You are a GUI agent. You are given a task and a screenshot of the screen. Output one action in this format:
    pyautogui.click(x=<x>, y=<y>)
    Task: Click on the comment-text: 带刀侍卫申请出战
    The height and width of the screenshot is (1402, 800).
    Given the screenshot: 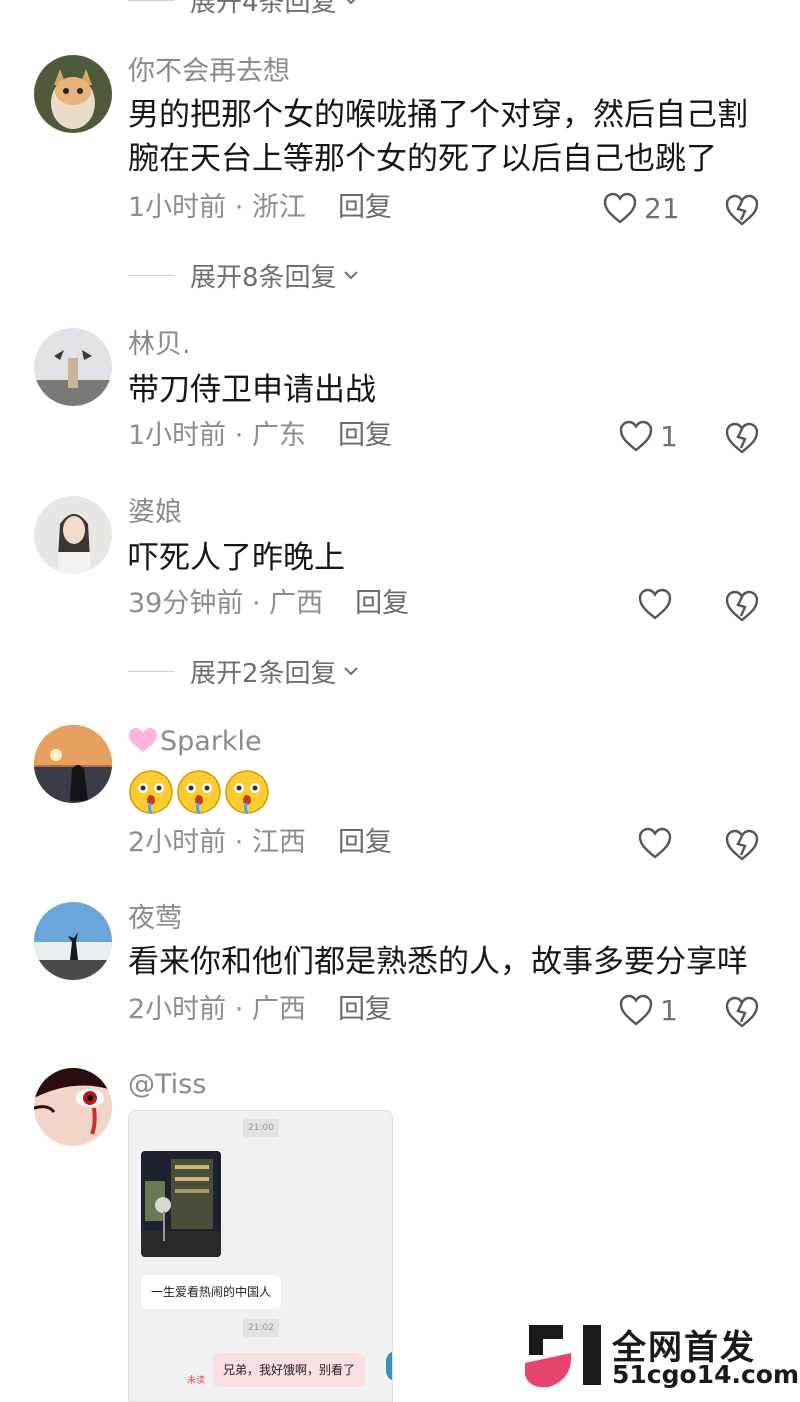 What is the action you would take?
    pyautogui.click(x=252, y=390)
    